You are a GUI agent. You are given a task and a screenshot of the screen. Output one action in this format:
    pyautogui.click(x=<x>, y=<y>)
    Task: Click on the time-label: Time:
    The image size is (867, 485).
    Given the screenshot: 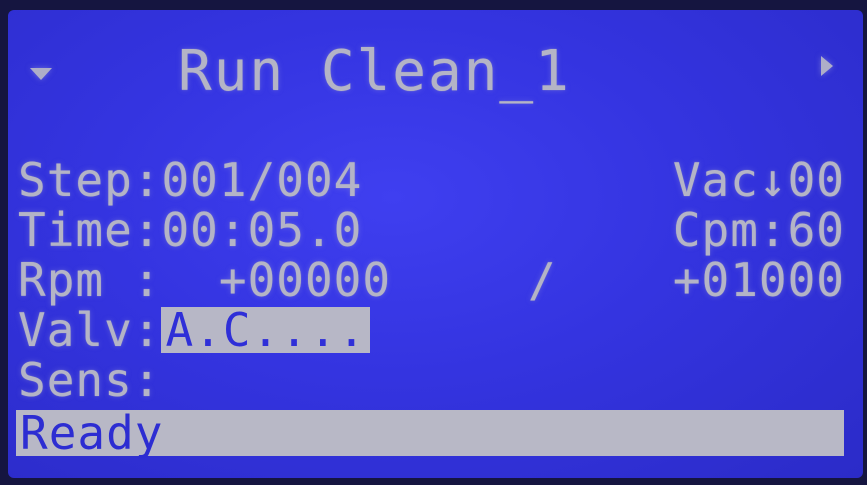 What is the action you would take?
    pyautogui.click(x=90, y=230)
    